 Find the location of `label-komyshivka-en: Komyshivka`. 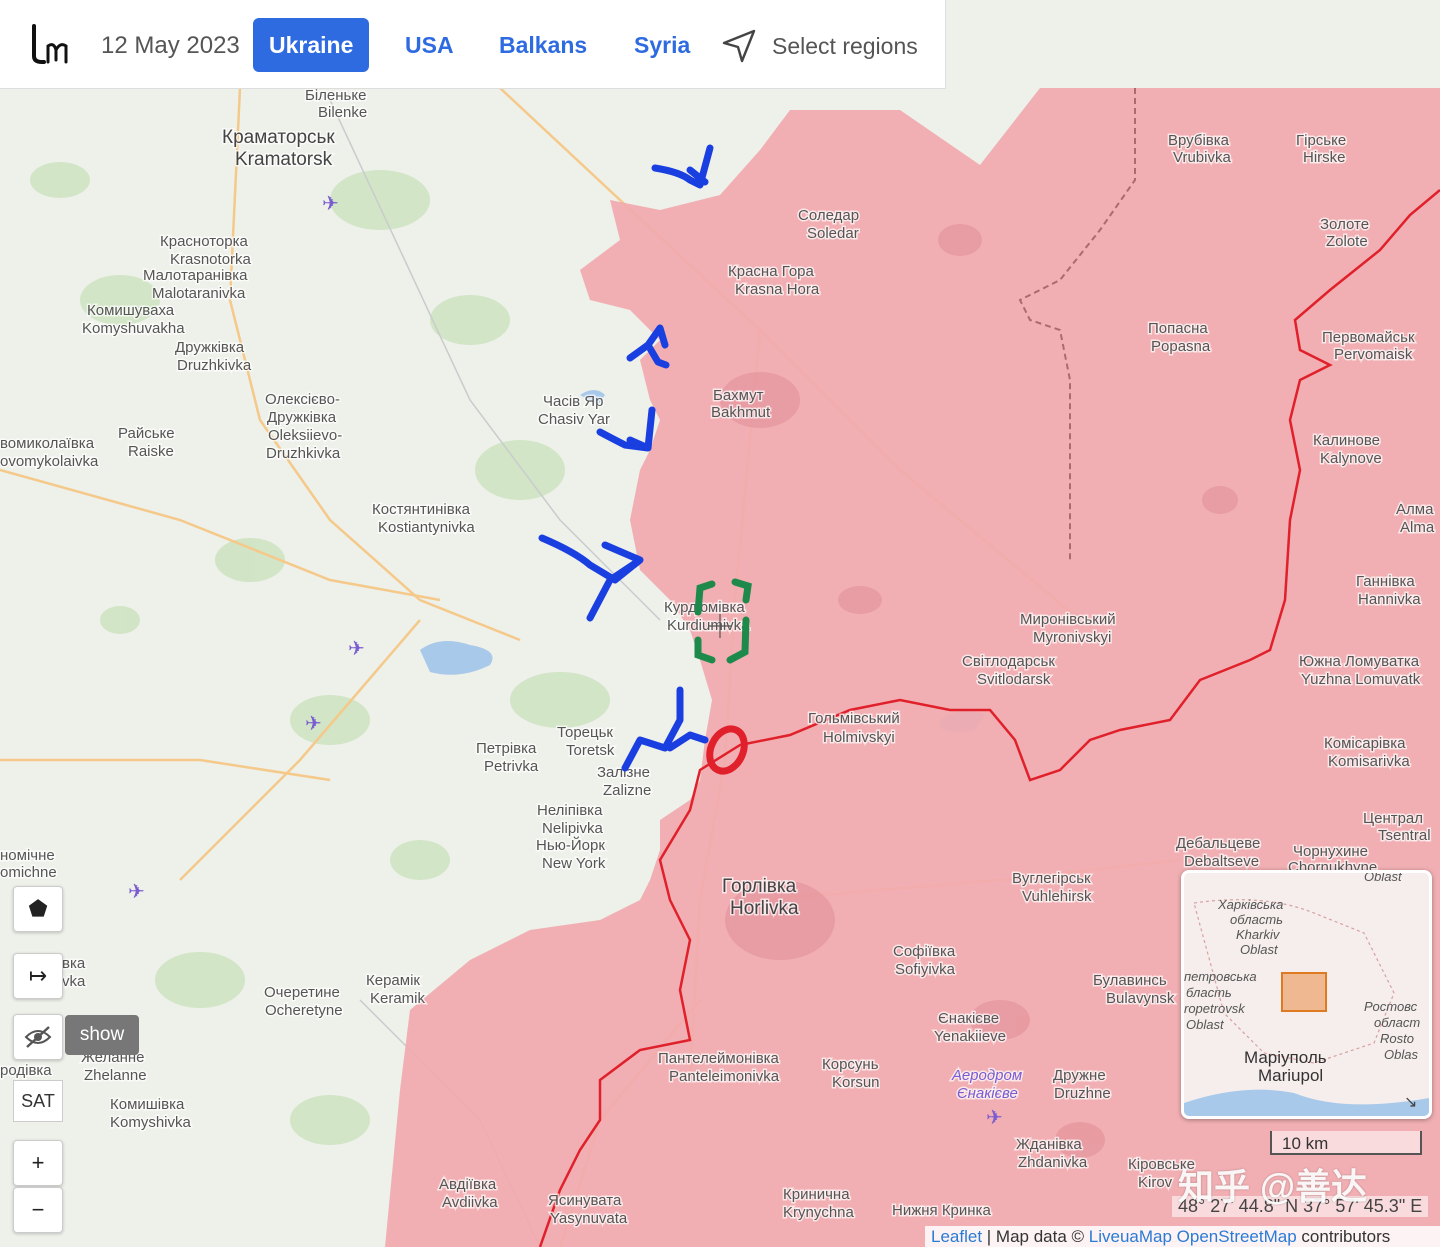

label-komyshivka-en: Komyshivka is located at coordinates (151, 1122).